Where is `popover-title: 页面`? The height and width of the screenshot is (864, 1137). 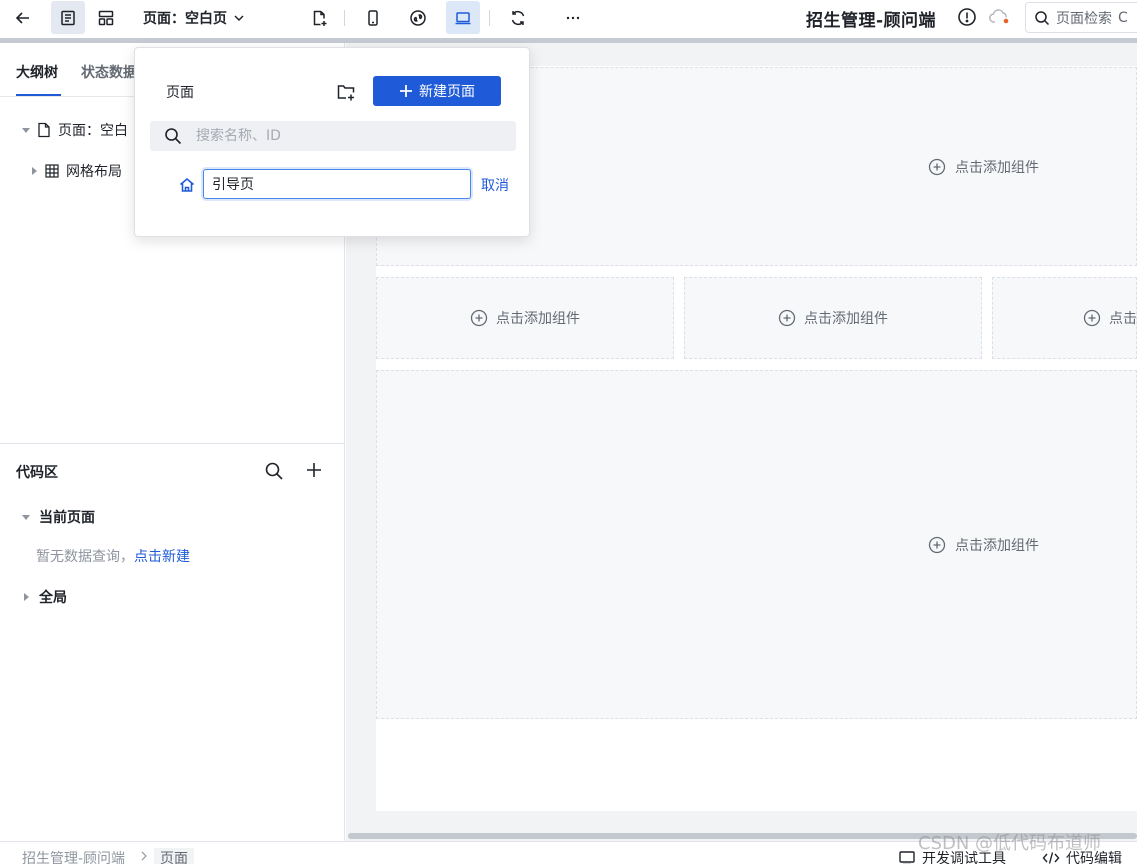
popover-title: 页面 is located at coordinates (180, 93).